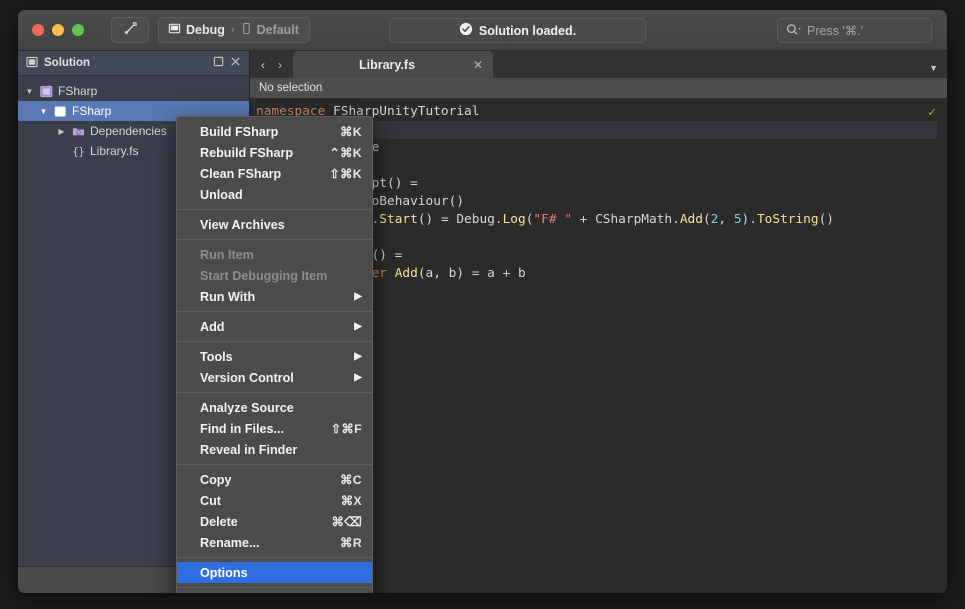  I want to click on minimize-window-button, so click(58, 30).